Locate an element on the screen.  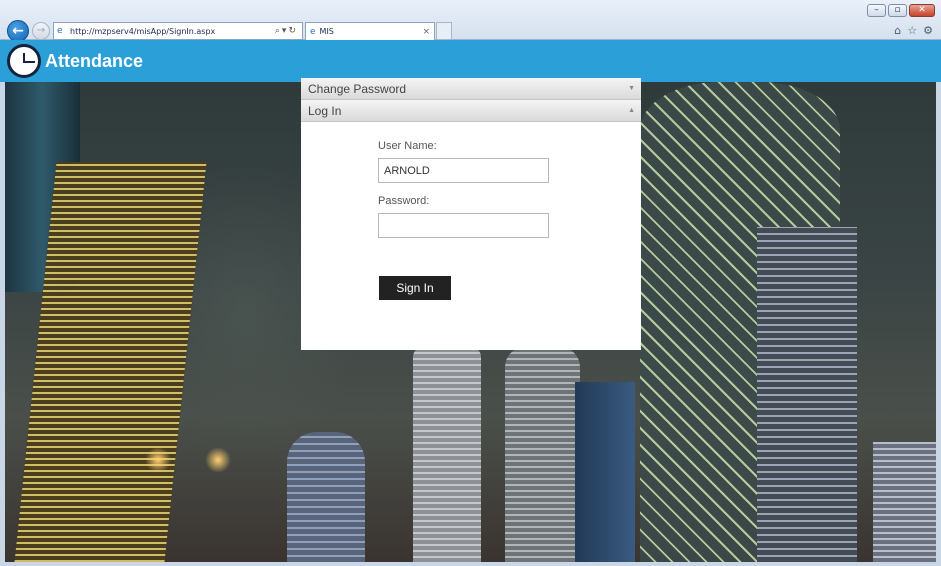
favorites-star-icon: ☆ is located at coordinates (912, 30).